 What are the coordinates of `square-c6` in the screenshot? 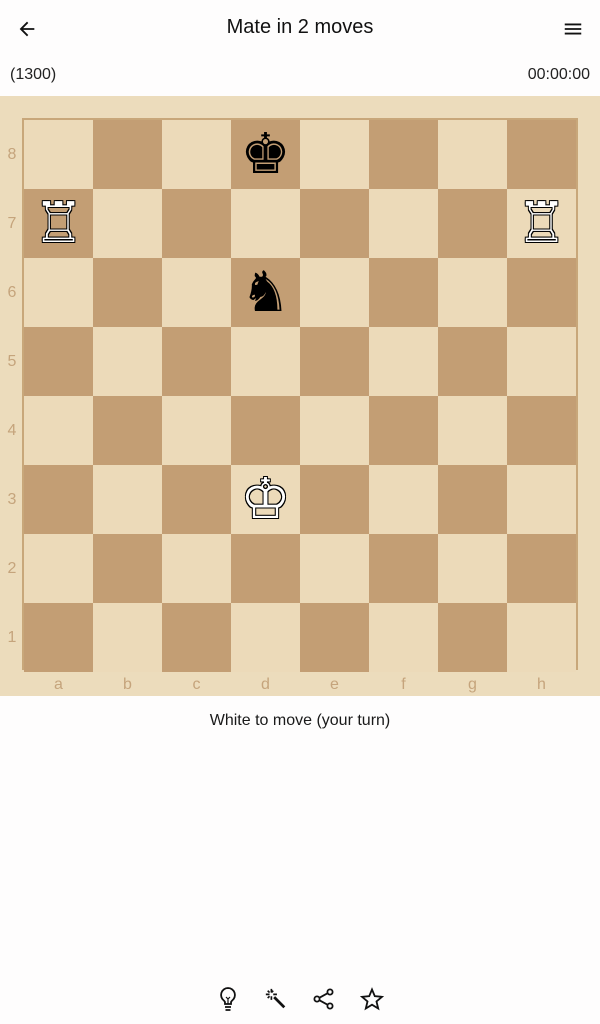 It's located at (196, 292).